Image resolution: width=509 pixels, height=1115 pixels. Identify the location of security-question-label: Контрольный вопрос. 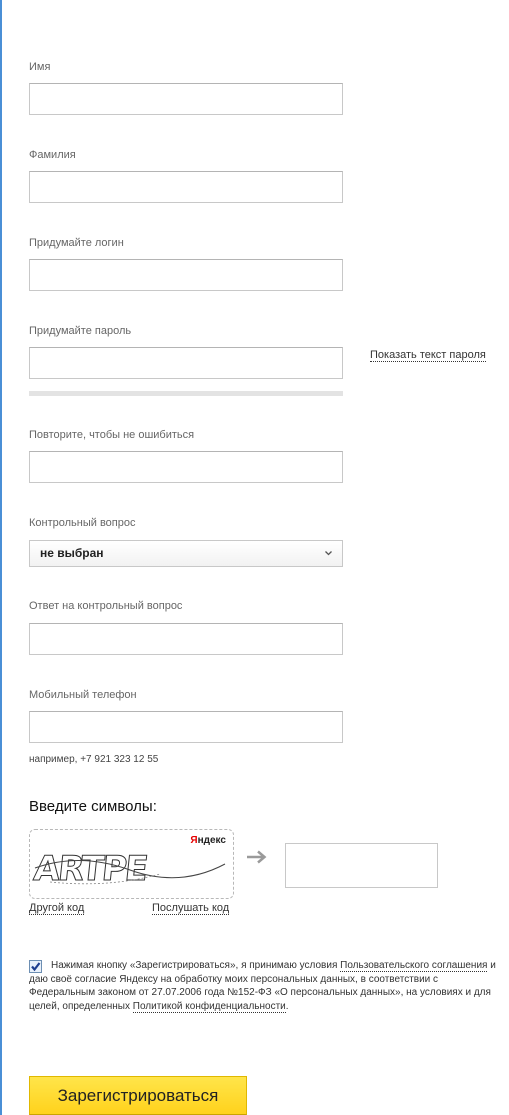
(82, 523).